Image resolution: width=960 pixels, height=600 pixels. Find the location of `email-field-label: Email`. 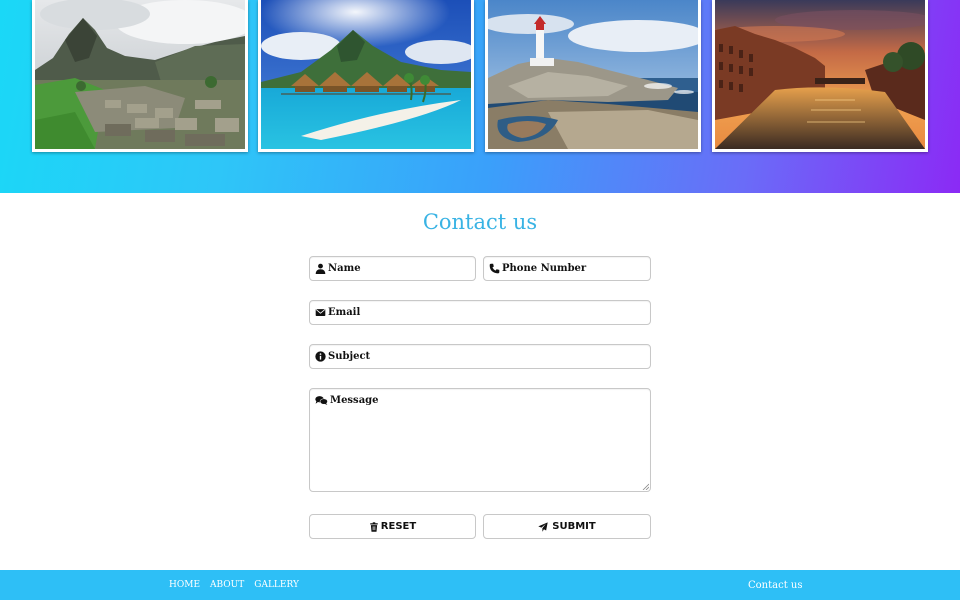

email-field-label: Email is located at coordinates (344, 312).